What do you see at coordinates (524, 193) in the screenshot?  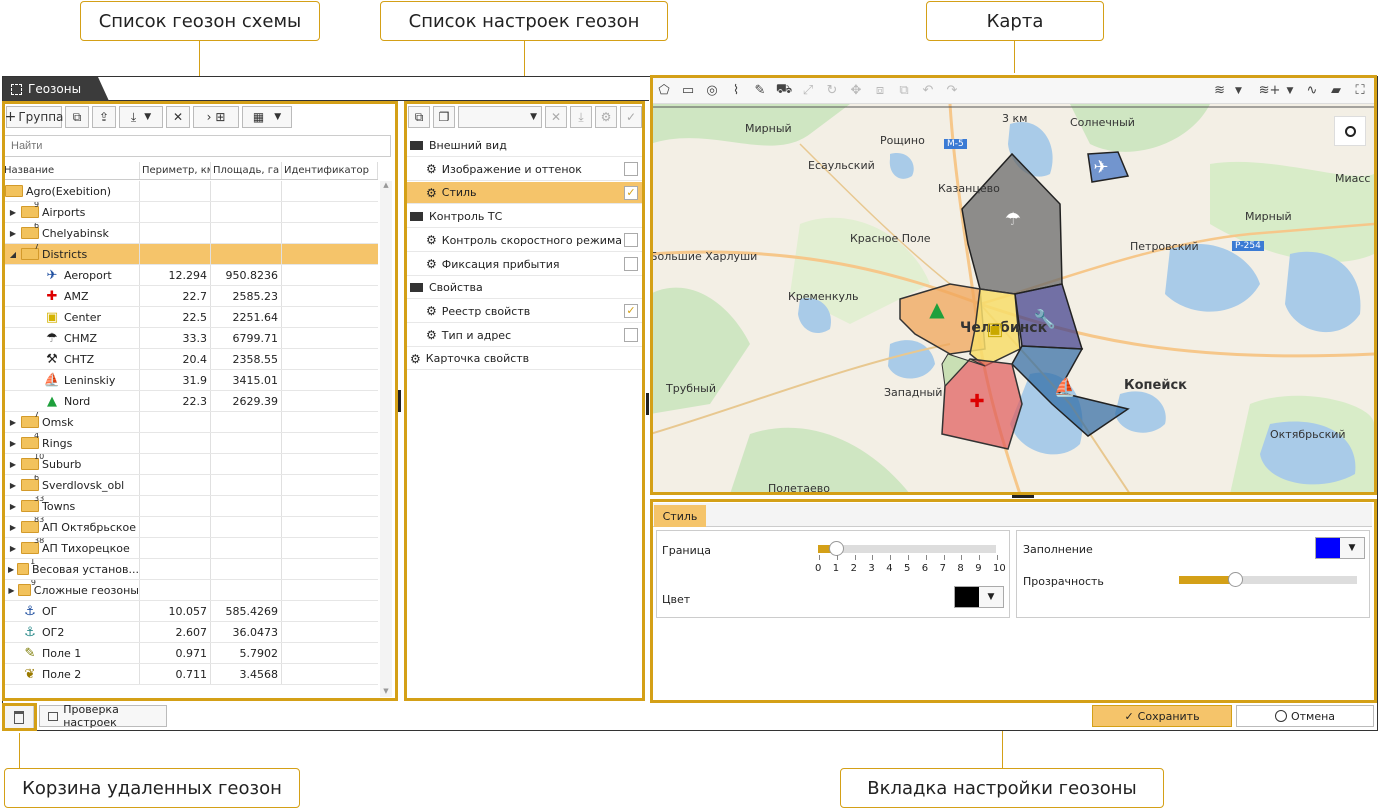 I see `settings-item: ⚙ Стиль ✓` at bounding box center [524, 193].